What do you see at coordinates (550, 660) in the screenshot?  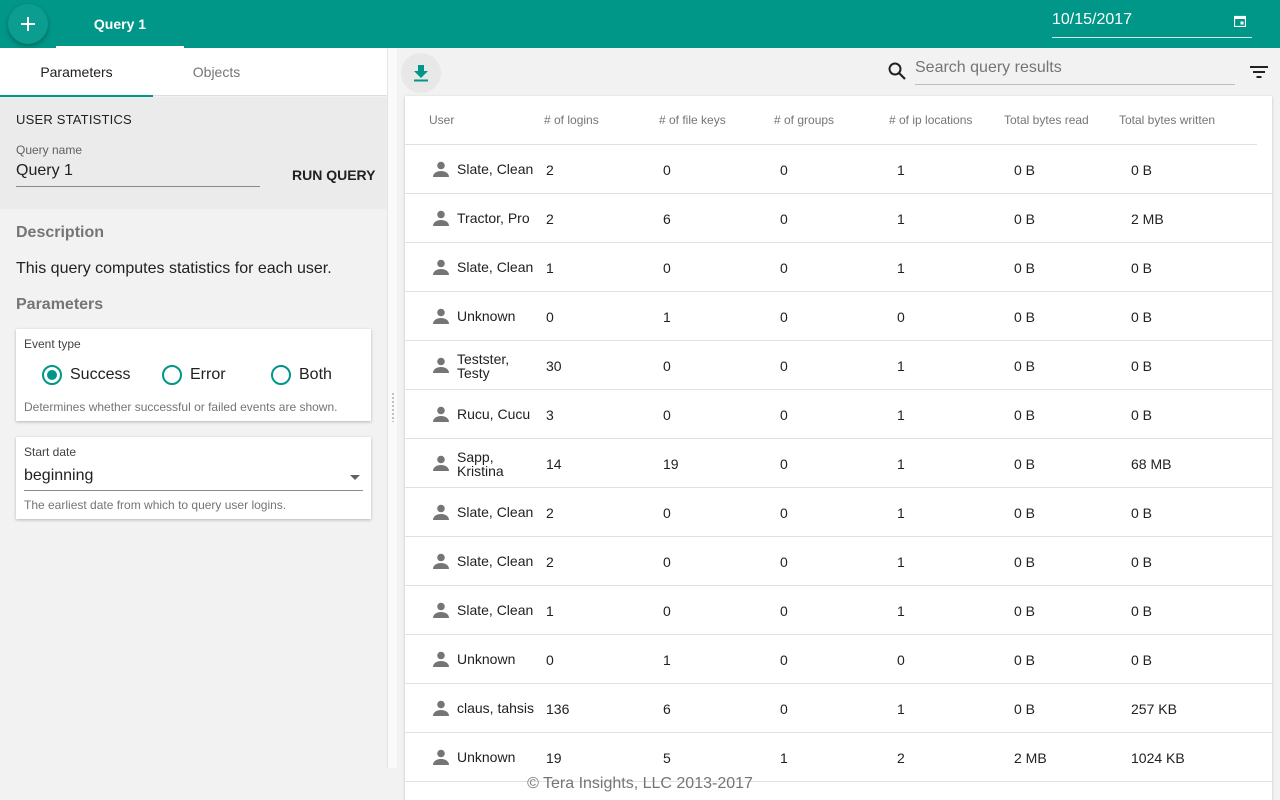 I see `cell-logins: 0` at bounding box center [550, 660].